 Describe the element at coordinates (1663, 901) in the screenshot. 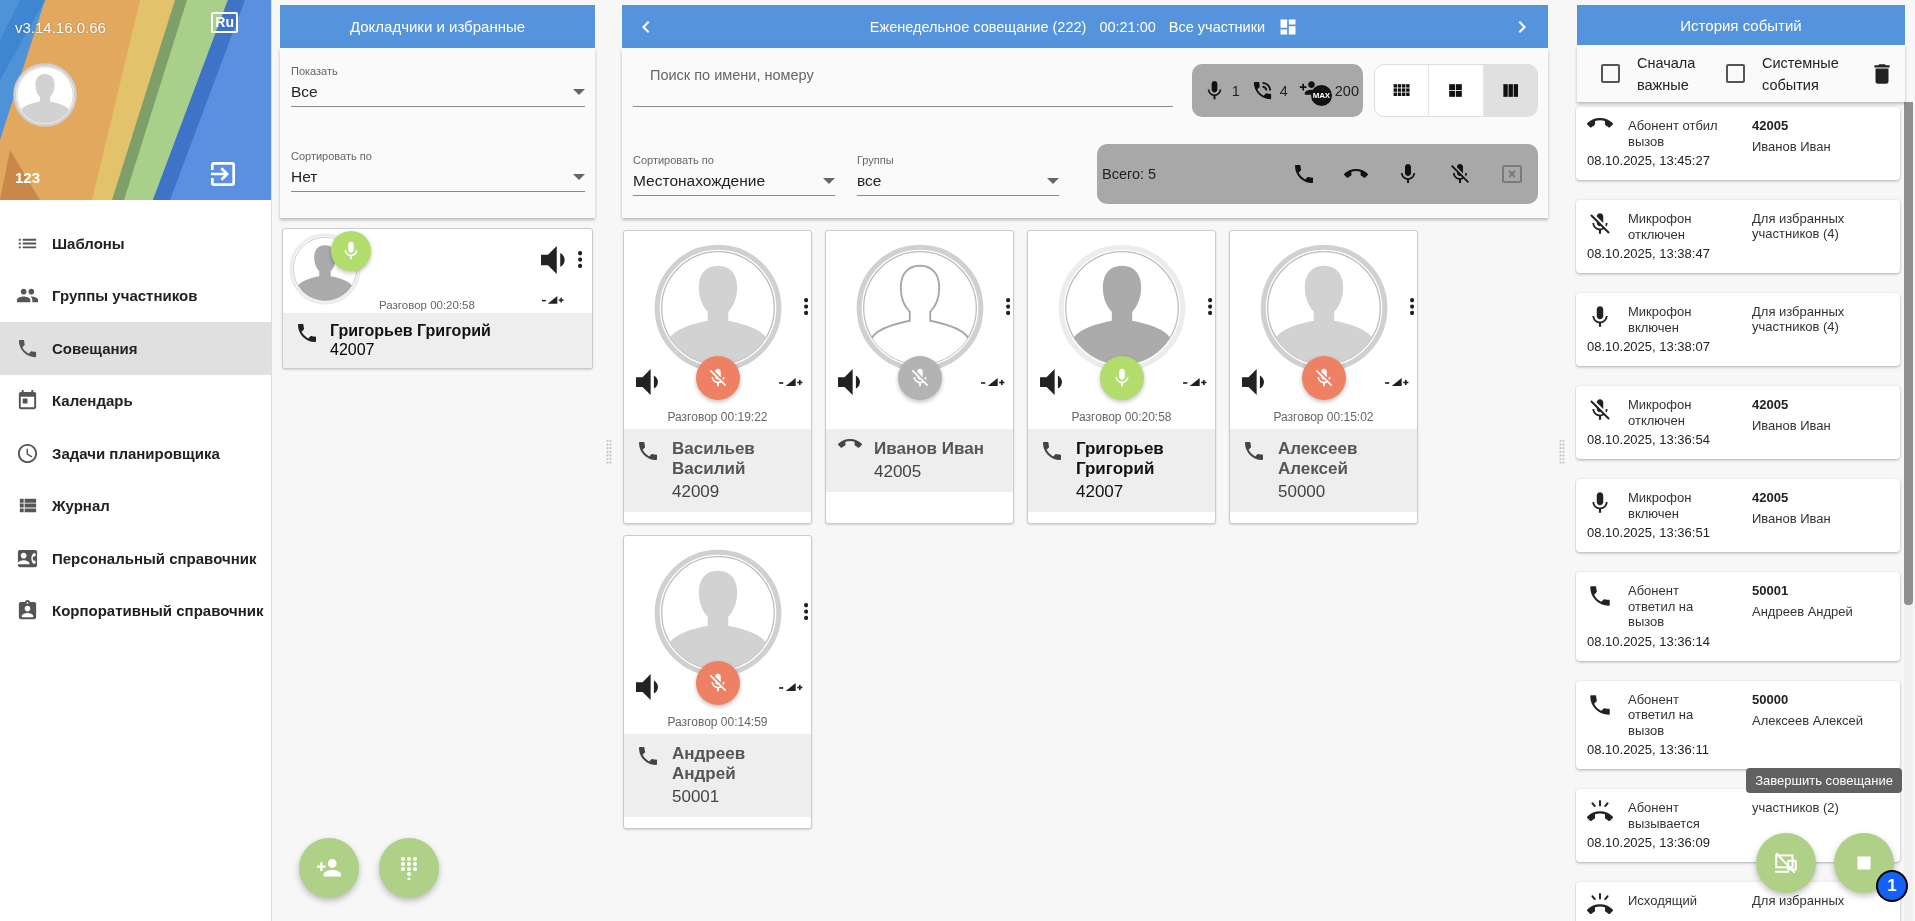

I see `event-text: Исходящий` at that location.